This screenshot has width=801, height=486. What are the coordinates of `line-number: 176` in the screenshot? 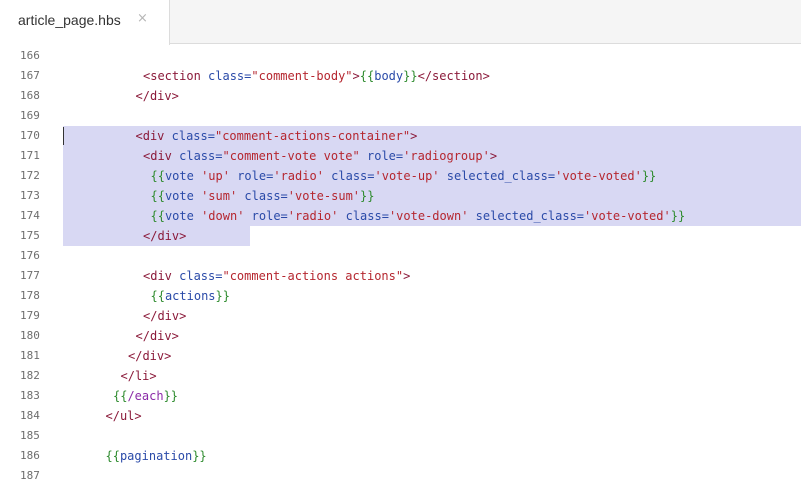 It's located at (30, 255).